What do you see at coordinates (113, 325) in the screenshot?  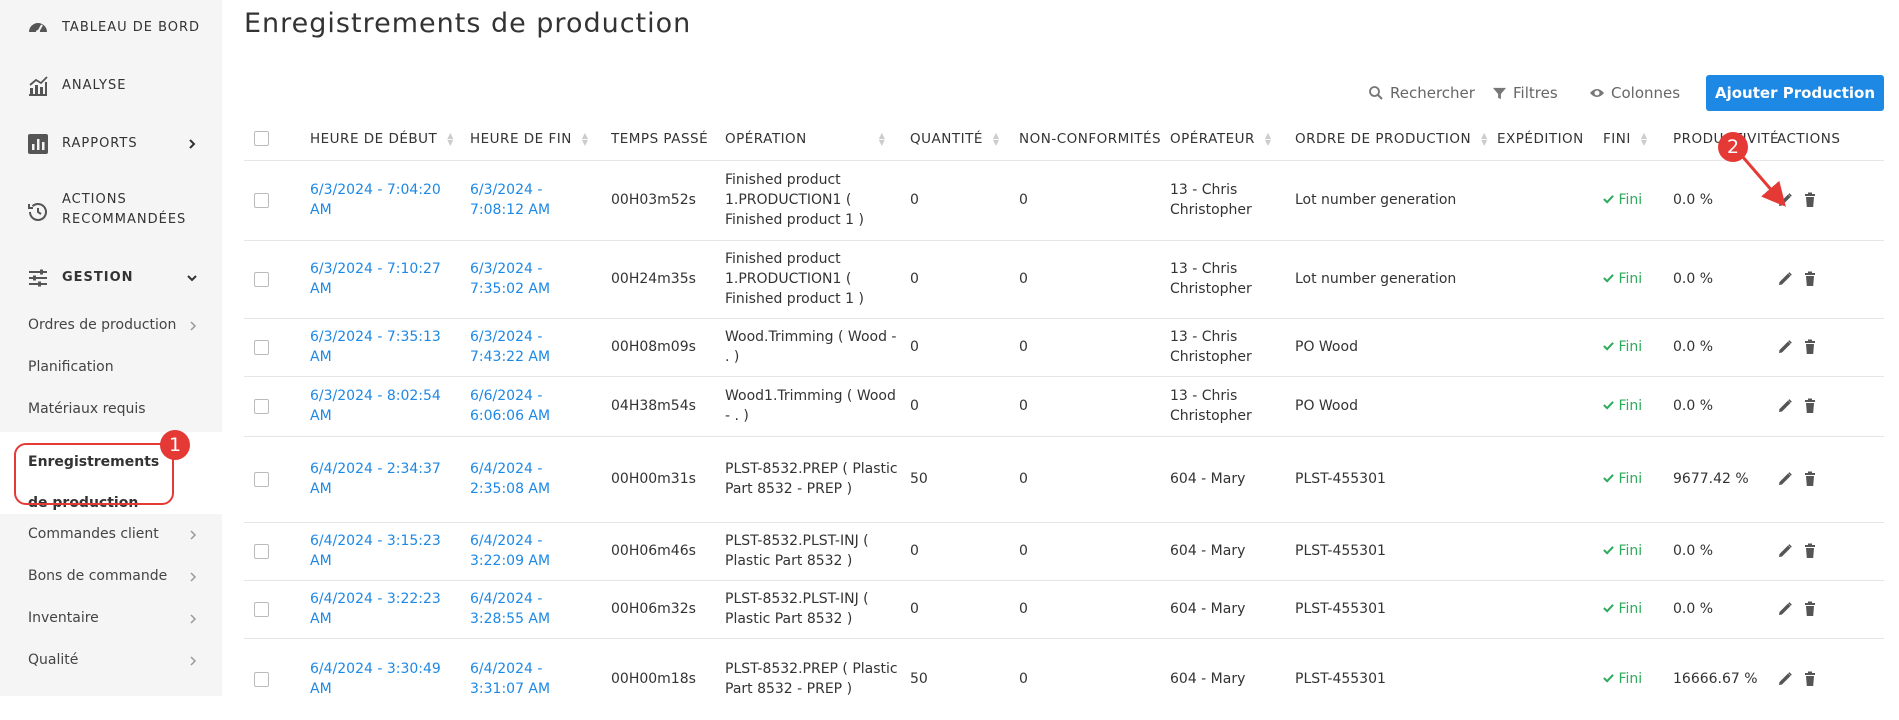 I see `sidebar-subitem-ordres-de-production: Ordres de production` at bounding box center [113, 325].